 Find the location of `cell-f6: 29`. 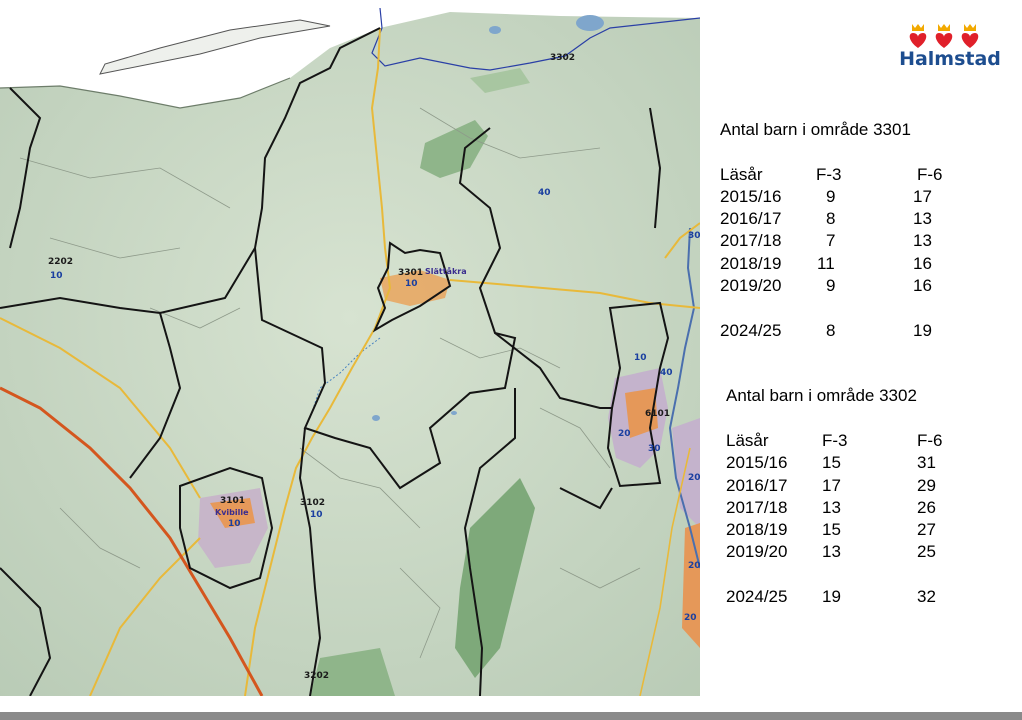

cell-f6: 29 is located at coordinates (926, 485).